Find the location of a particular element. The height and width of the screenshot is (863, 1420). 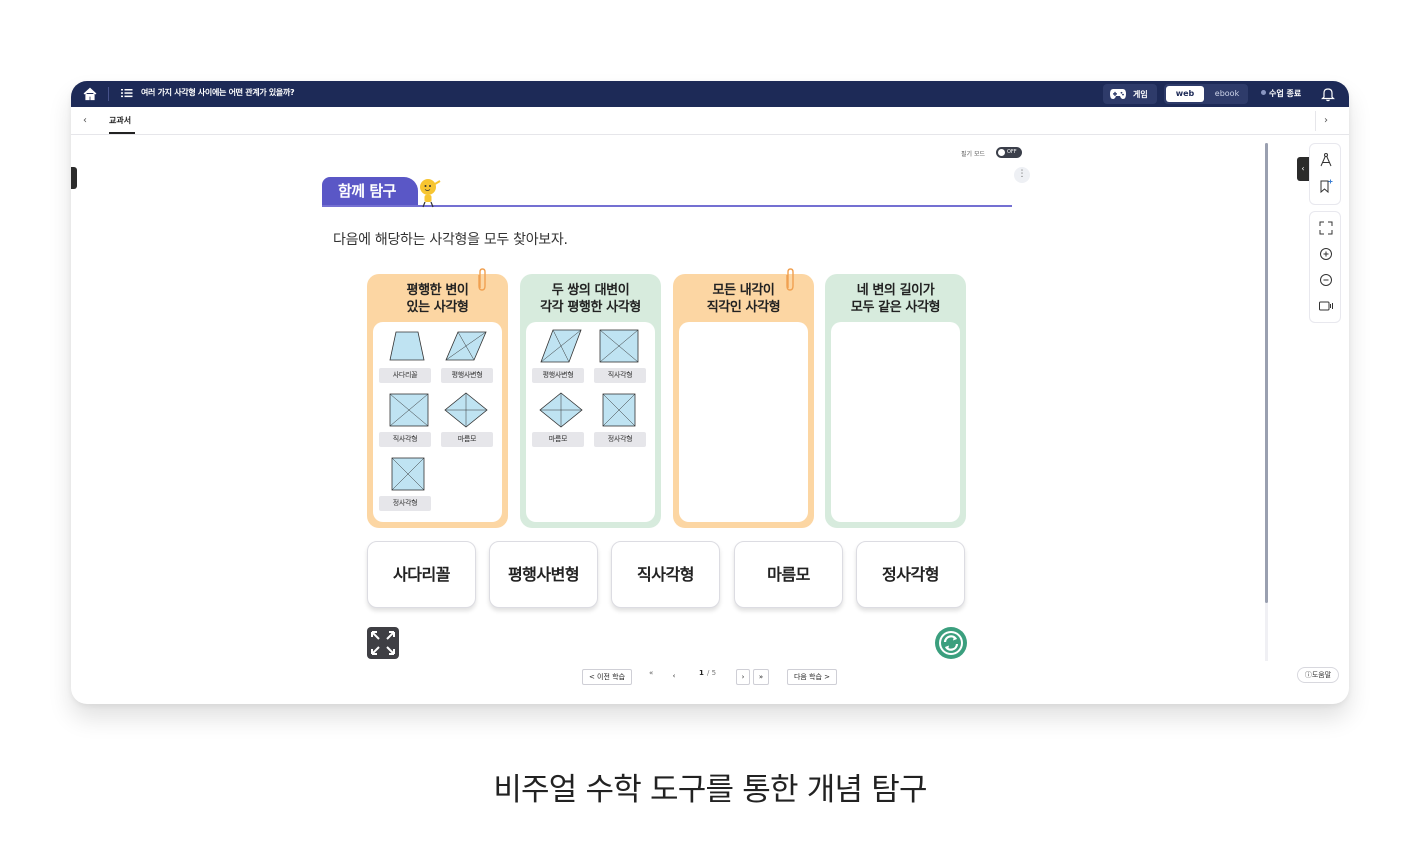

refresh-icon is located at coordinates (951, 643).